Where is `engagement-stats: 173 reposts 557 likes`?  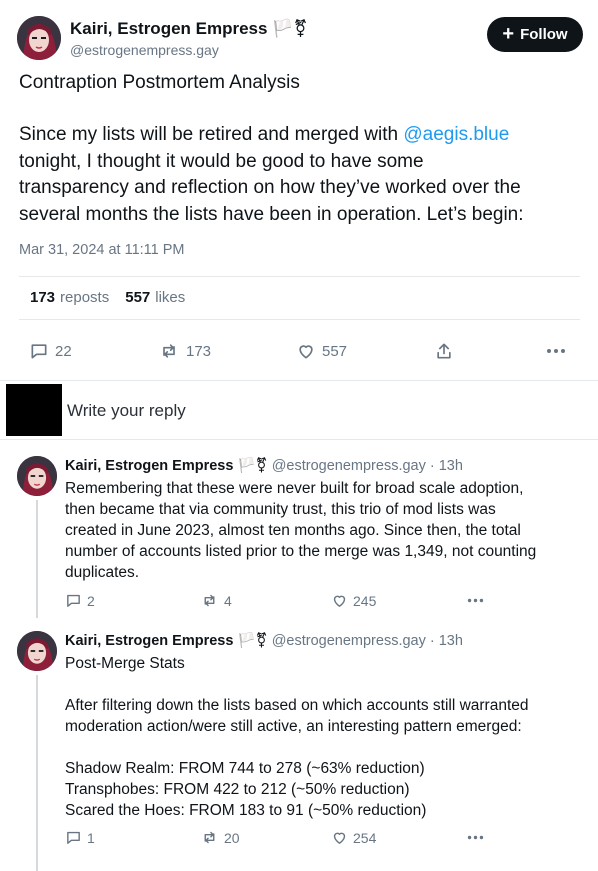 engagement-stats: 173 reposts 557 likes is located at coordinates (107, 297).